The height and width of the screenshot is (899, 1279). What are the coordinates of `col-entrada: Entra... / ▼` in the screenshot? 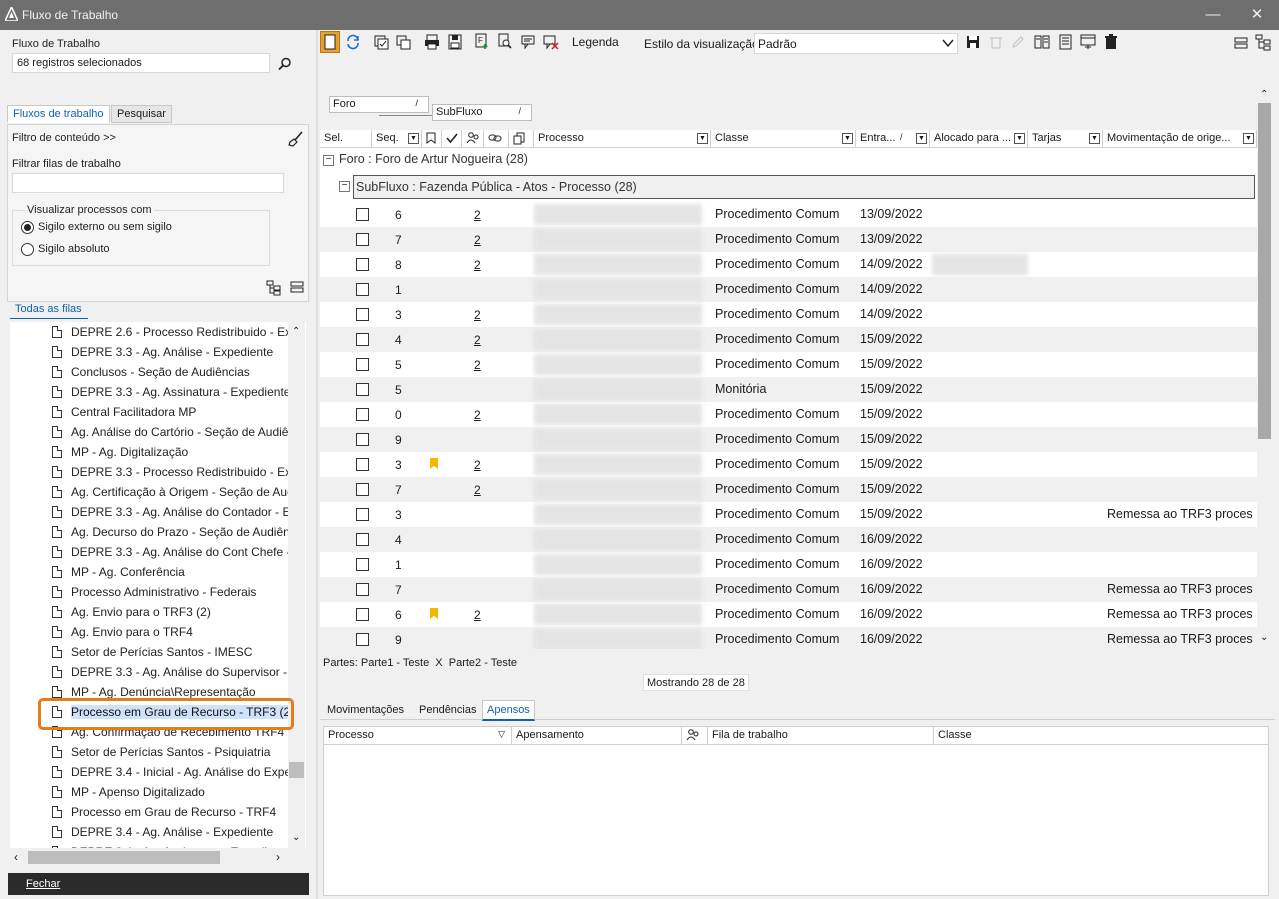 It's located at (893, 139).